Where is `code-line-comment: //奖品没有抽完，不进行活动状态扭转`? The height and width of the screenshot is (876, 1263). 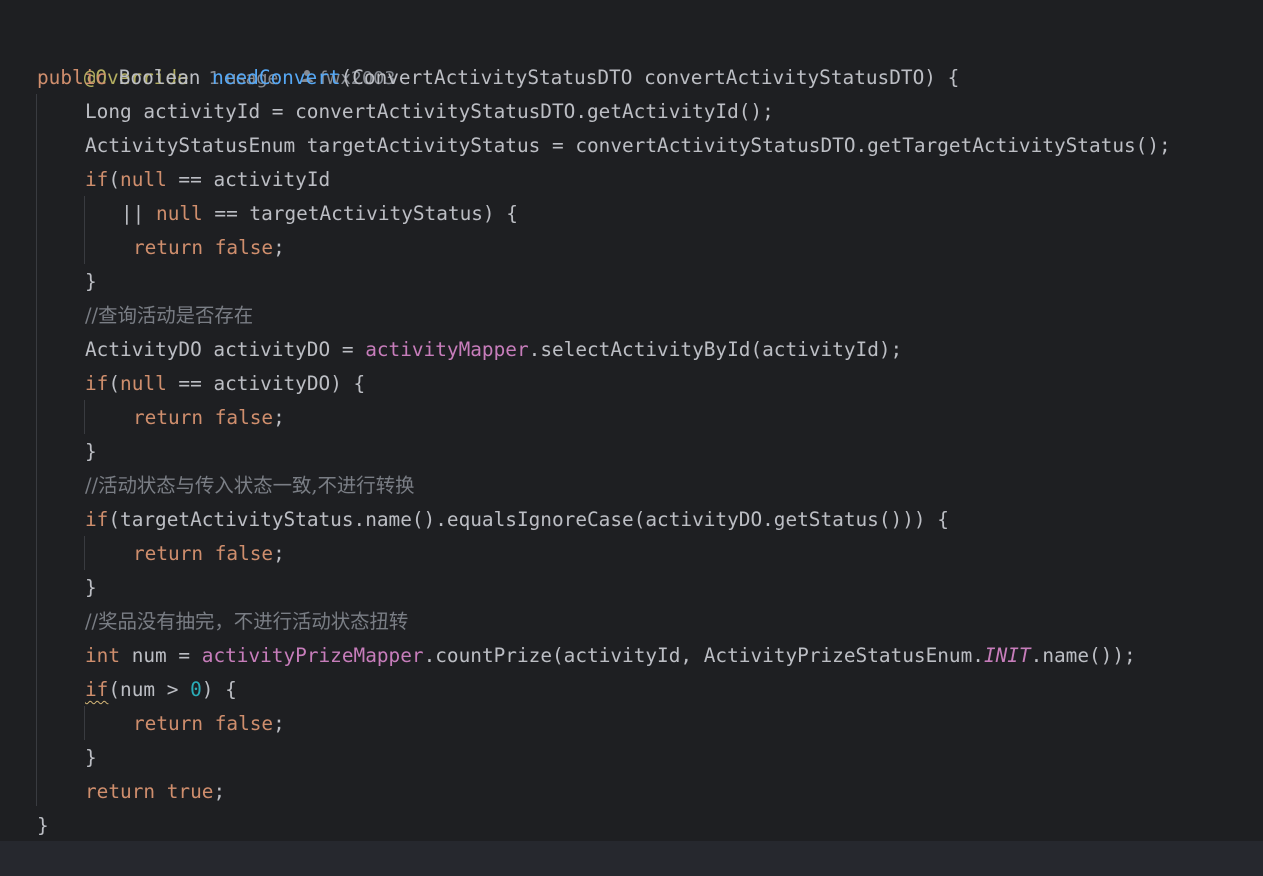 code-line-comment: //奖品没有抽完，不进行活动状态扭转 is located at coordinates (246, 622).